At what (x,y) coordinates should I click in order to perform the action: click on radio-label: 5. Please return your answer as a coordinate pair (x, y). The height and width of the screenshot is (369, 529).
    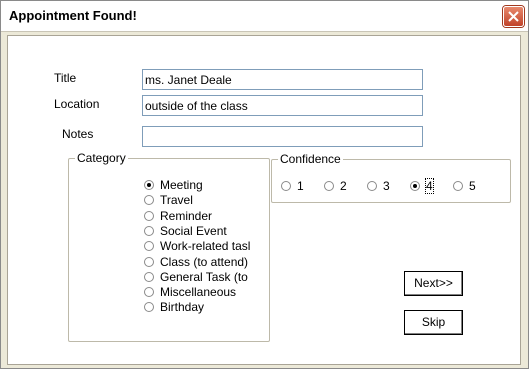
    Looking at the image, I should click on (472, 186).